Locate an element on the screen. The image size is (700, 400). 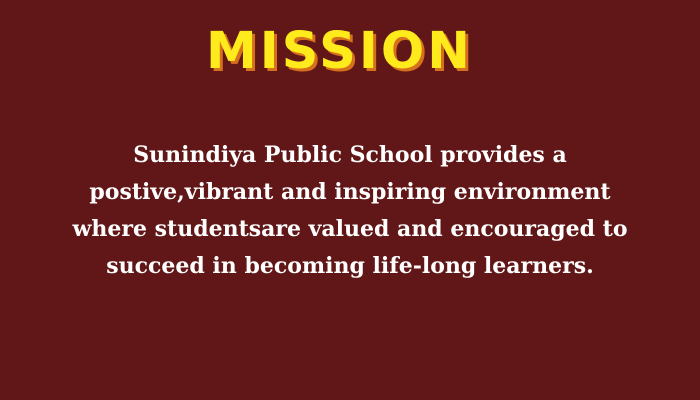
mission-line-4: succeed in becoming life-long learners. is located at coordinates (350, 266).